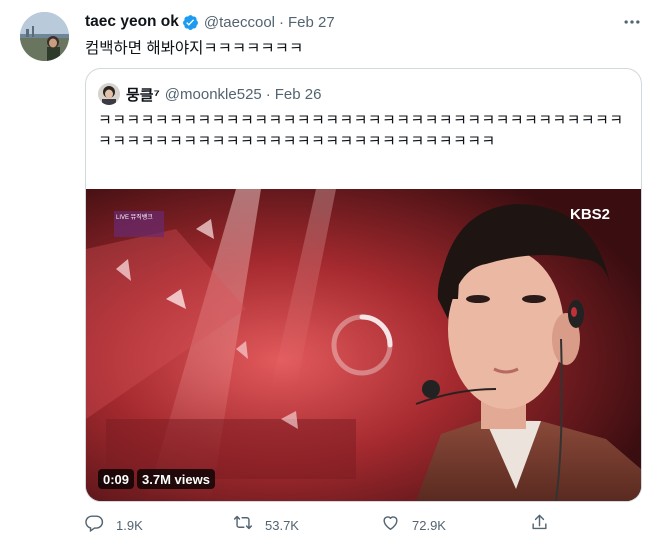 This screenshot has width=659, height=544. Describe the element at coordinates (239, 22) in the screenshot. I see `author-handle: @taeccool` at that location.